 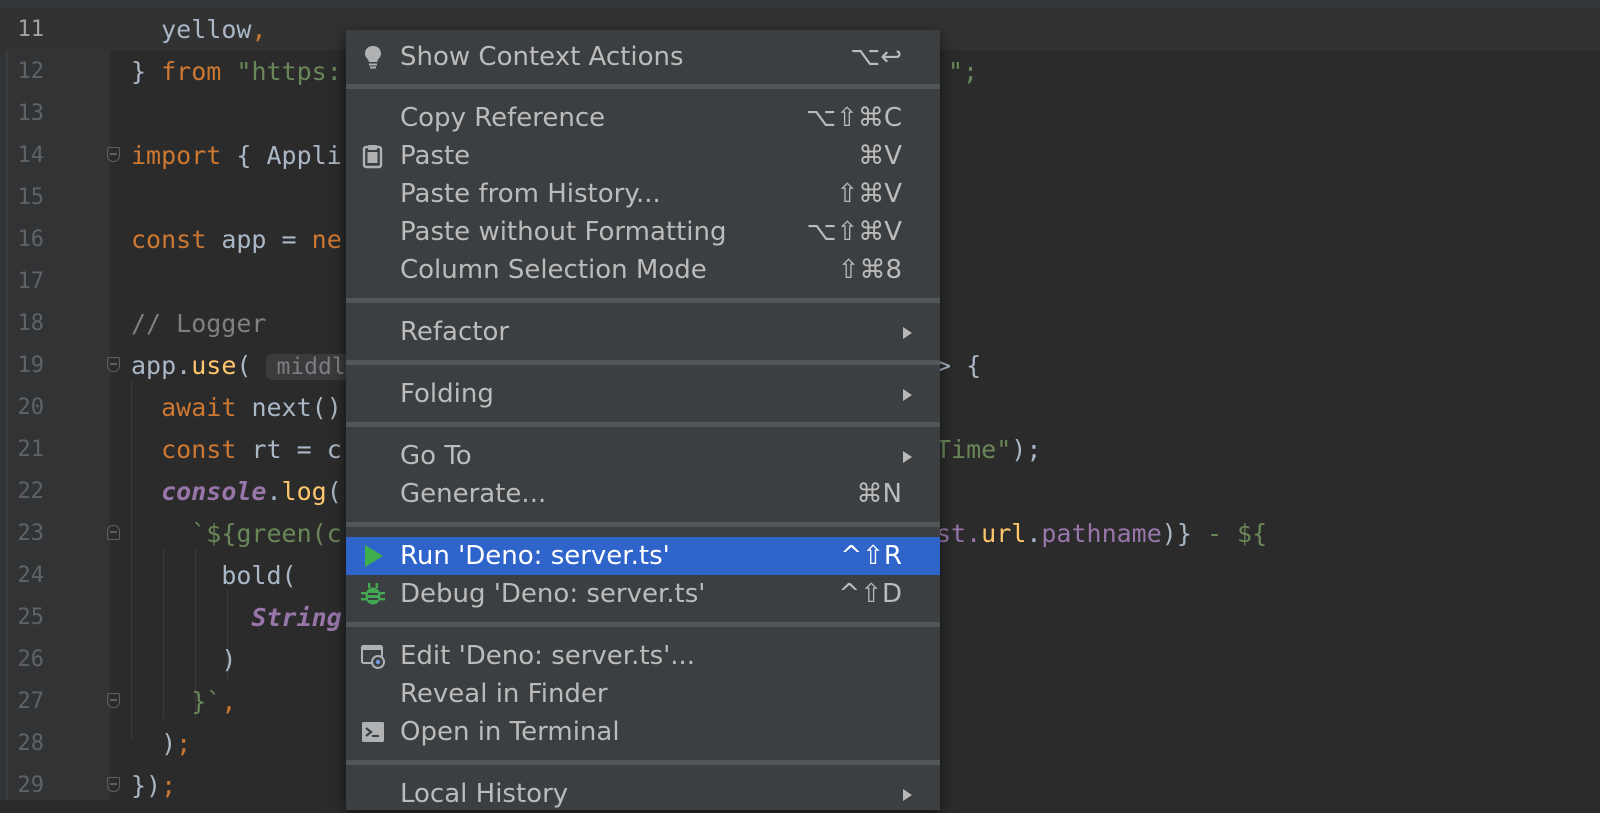 I want to click on code-text: });, so click(x=153, y=786).